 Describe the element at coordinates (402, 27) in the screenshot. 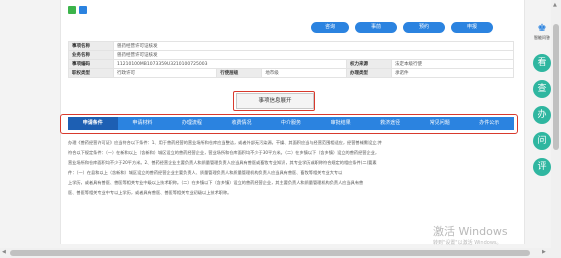

I see `top-button-group: 咨询 事前 预约 申报` at that location.